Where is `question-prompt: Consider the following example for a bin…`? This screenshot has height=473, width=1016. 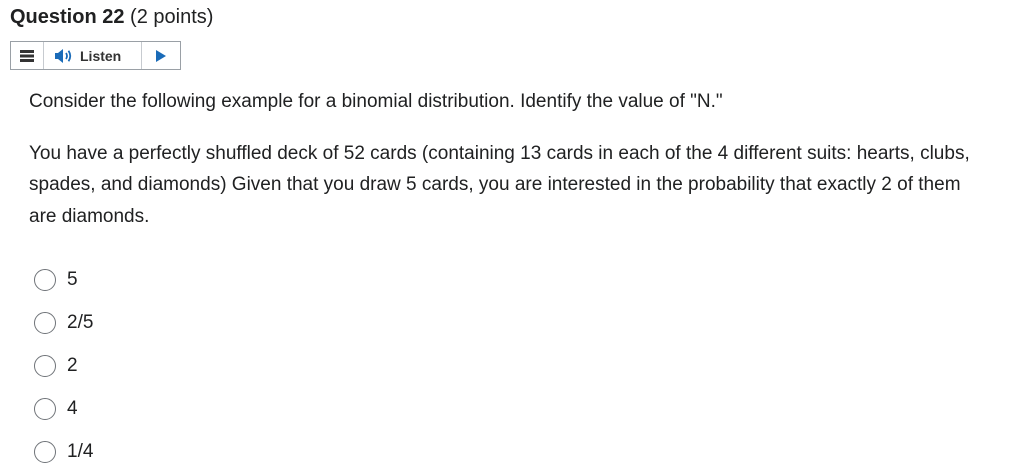 question-prompt: Consider the following example for a bin… is located at coordinates (376, 101).